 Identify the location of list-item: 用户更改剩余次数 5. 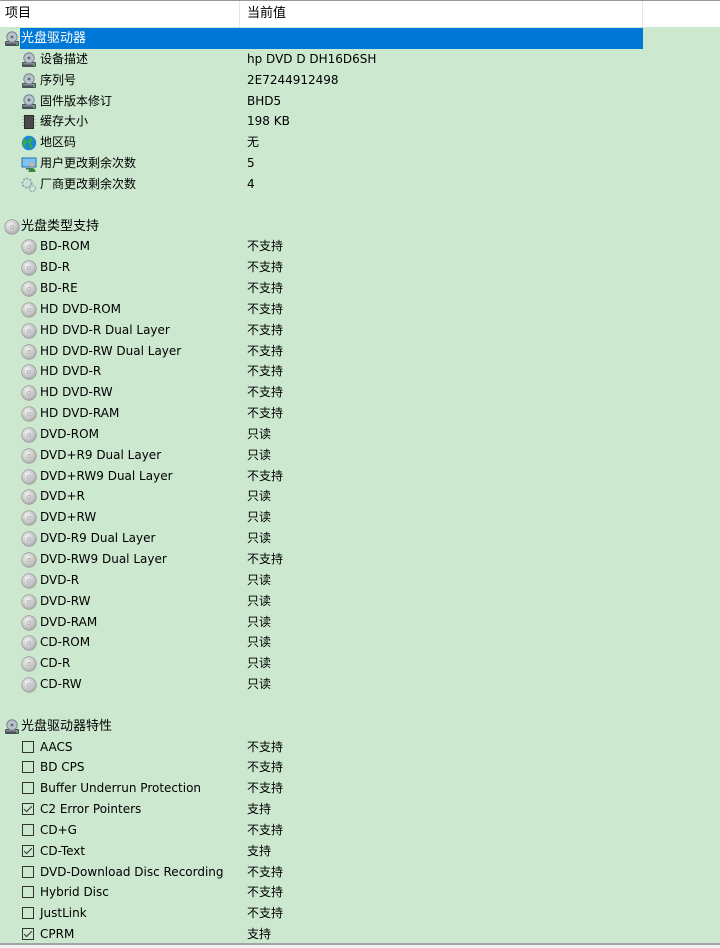
(360, 163).